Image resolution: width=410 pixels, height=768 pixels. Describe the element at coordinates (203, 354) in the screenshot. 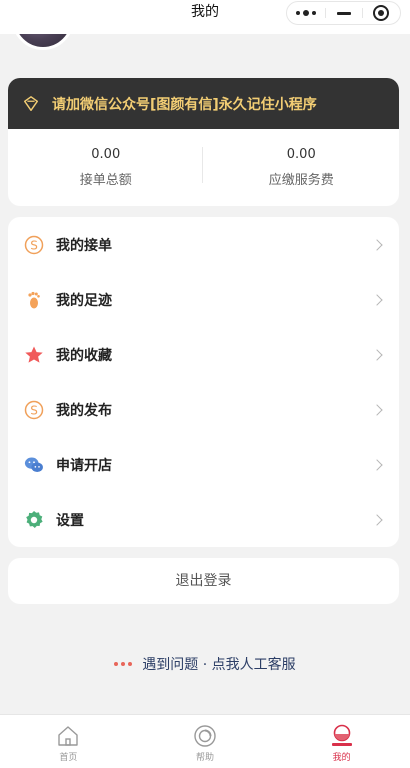

I see `menu-item-favorites: 我的收藏` at that location.